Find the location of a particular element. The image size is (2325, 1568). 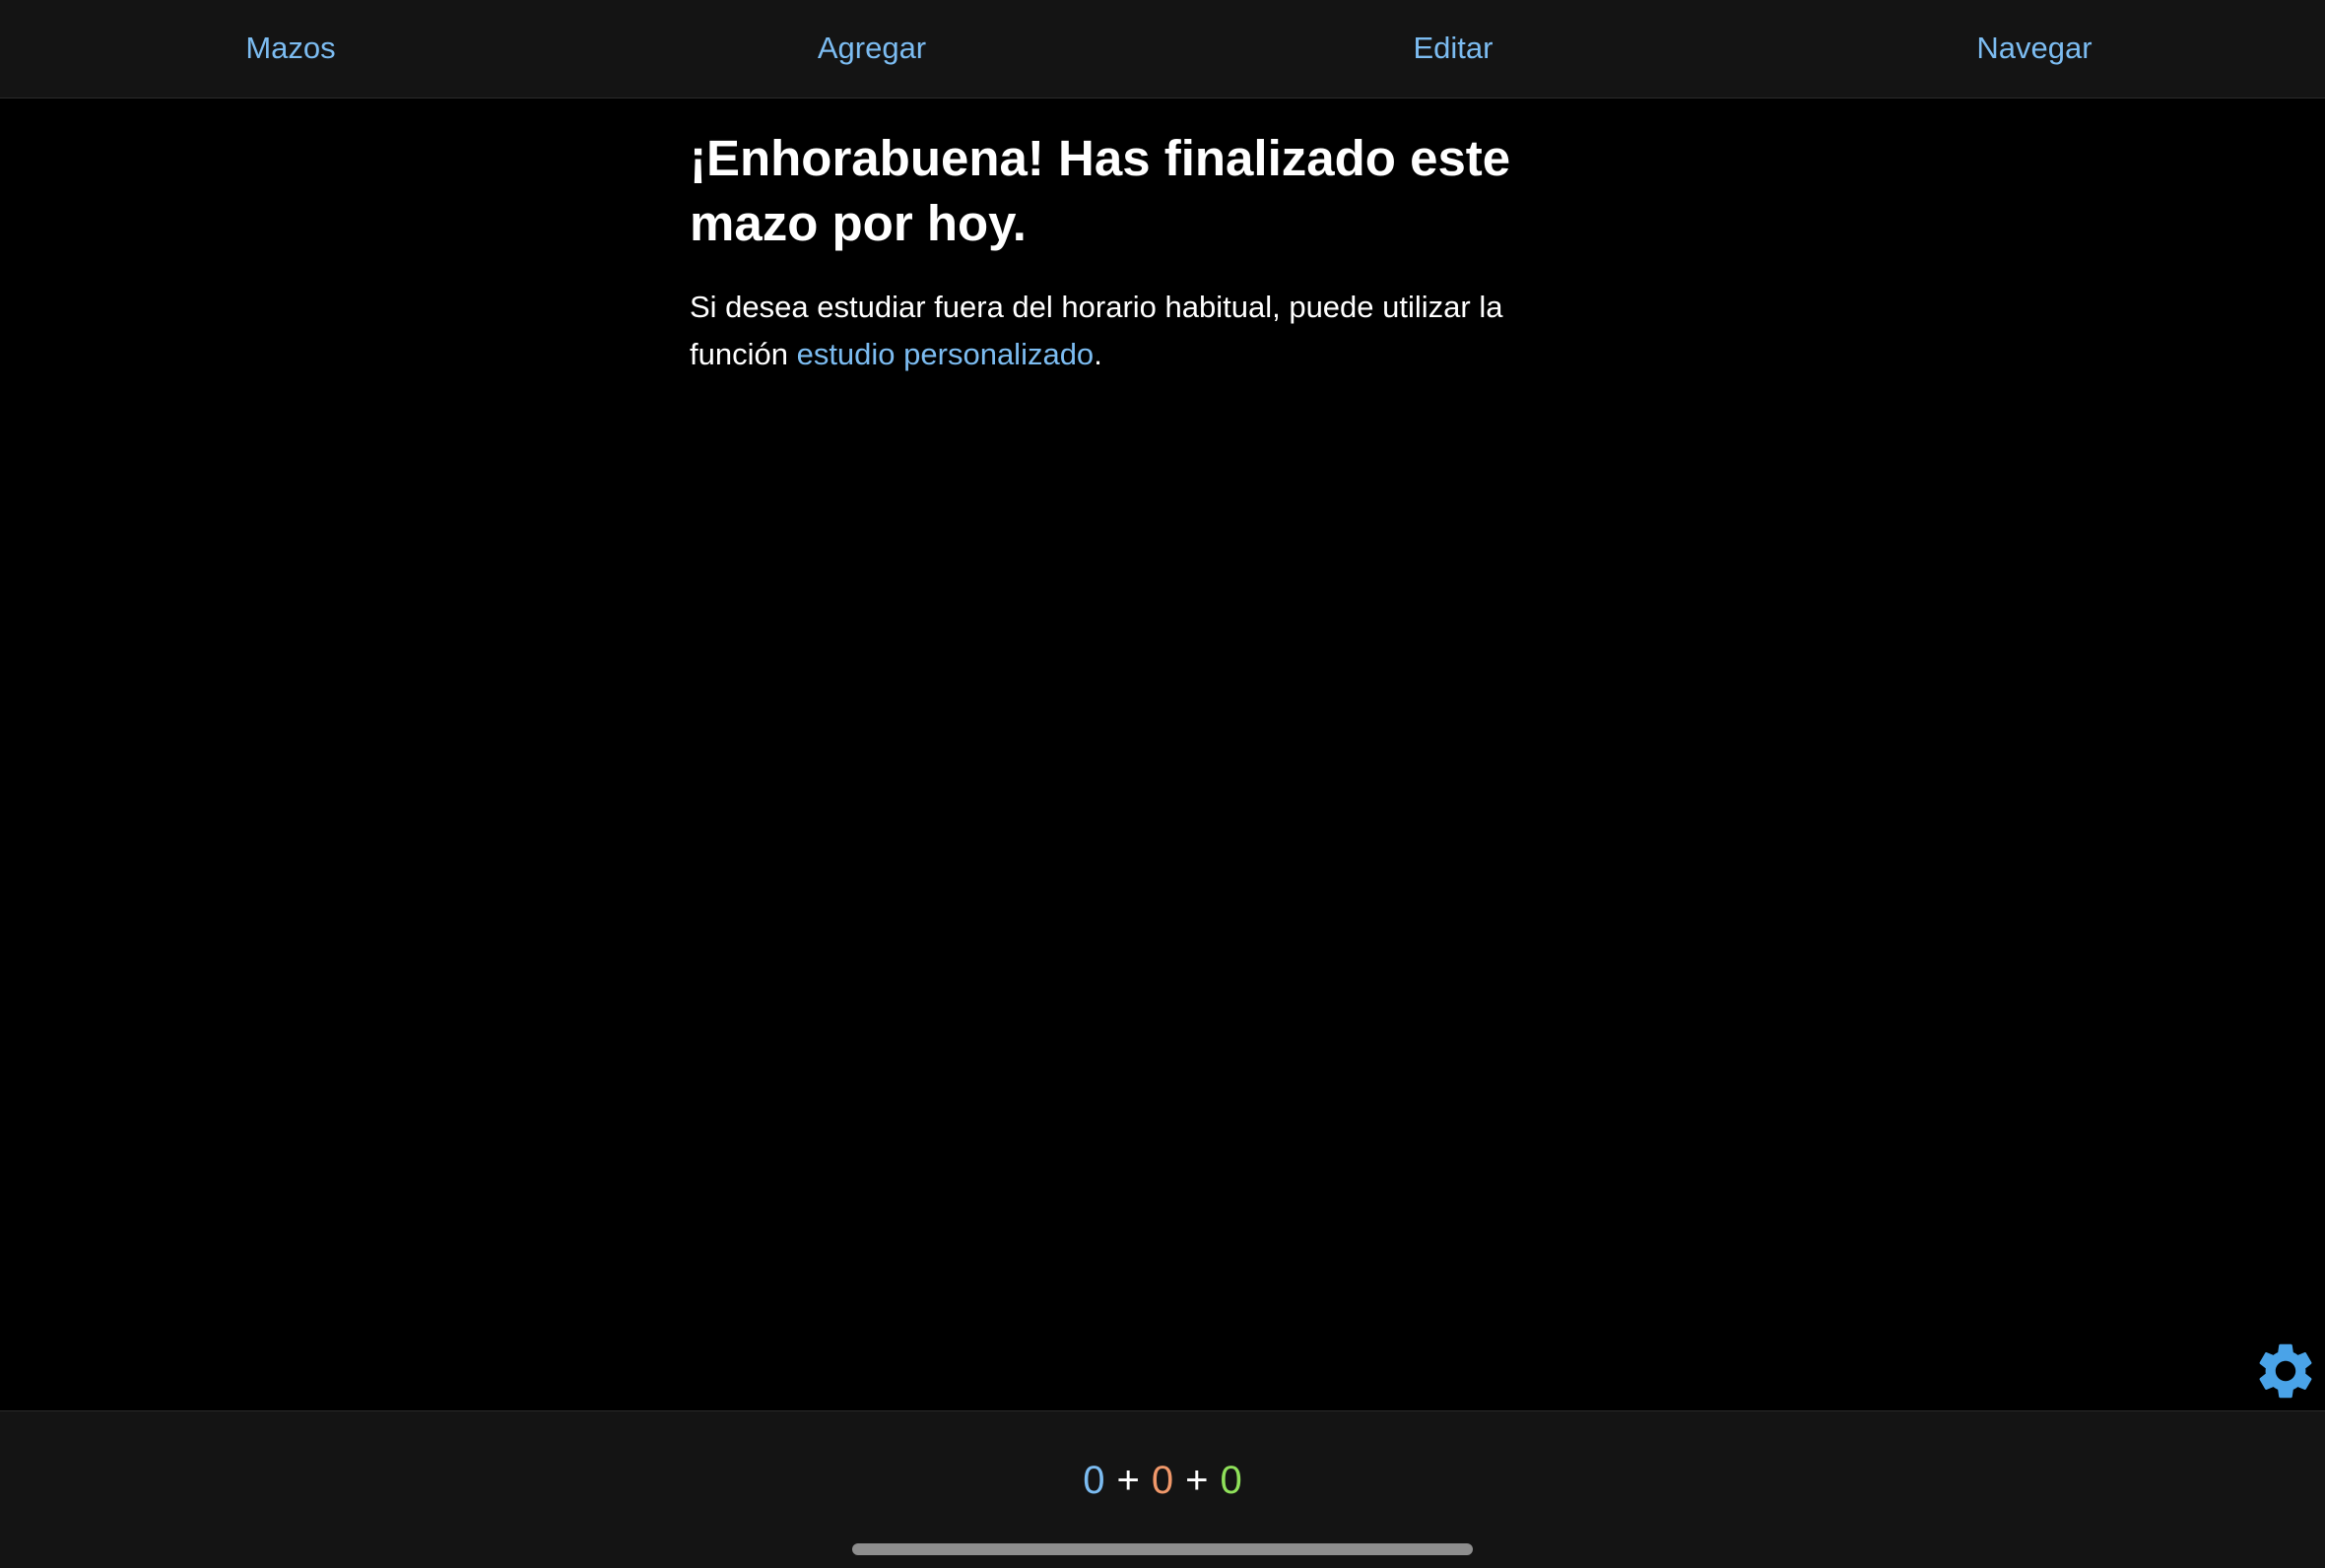

card-counts: 0 +0 +0 is located at coordinates (1162, 1481).